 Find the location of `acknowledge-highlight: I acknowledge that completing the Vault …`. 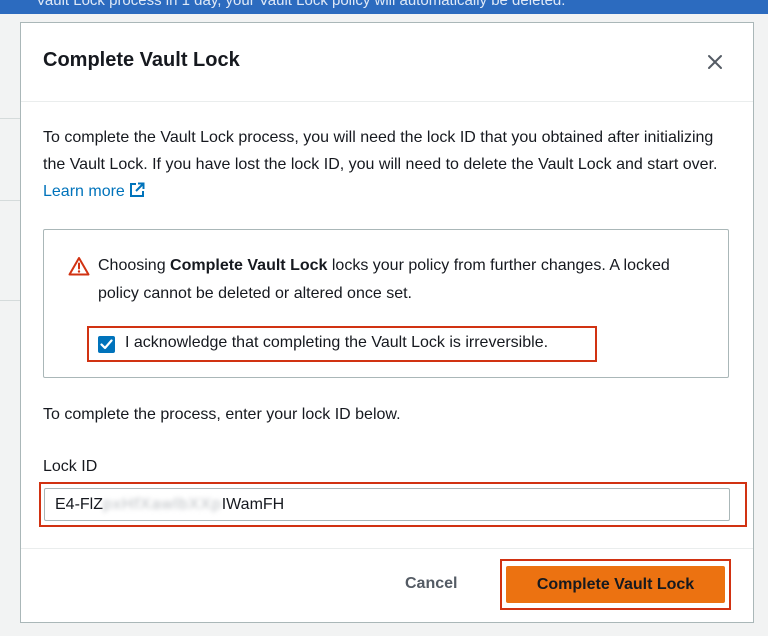

acknowledge-highlight: I acknowledge that completing the Vault … is located at coordinates (342, 344).